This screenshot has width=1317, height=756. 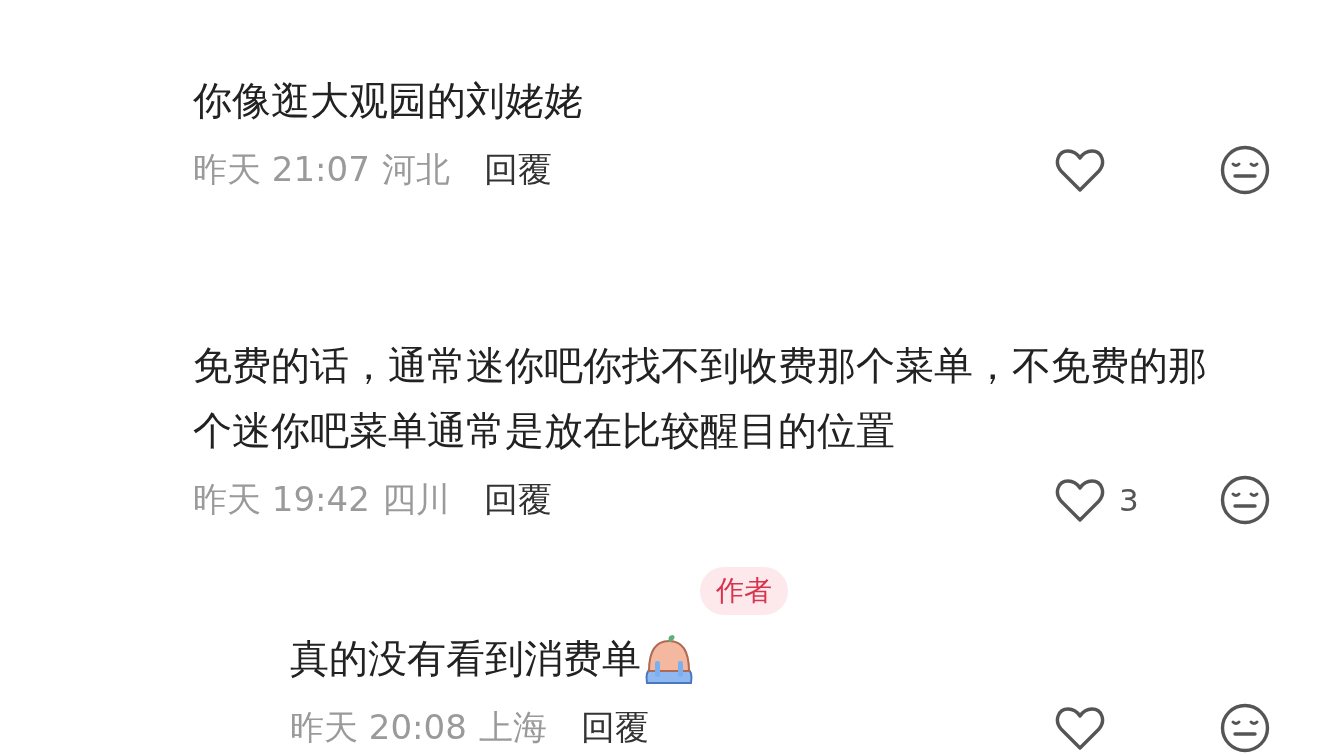 I want to click on comment-text: 你像逛大观园的刘姥姥, so click(x=388, y=101).